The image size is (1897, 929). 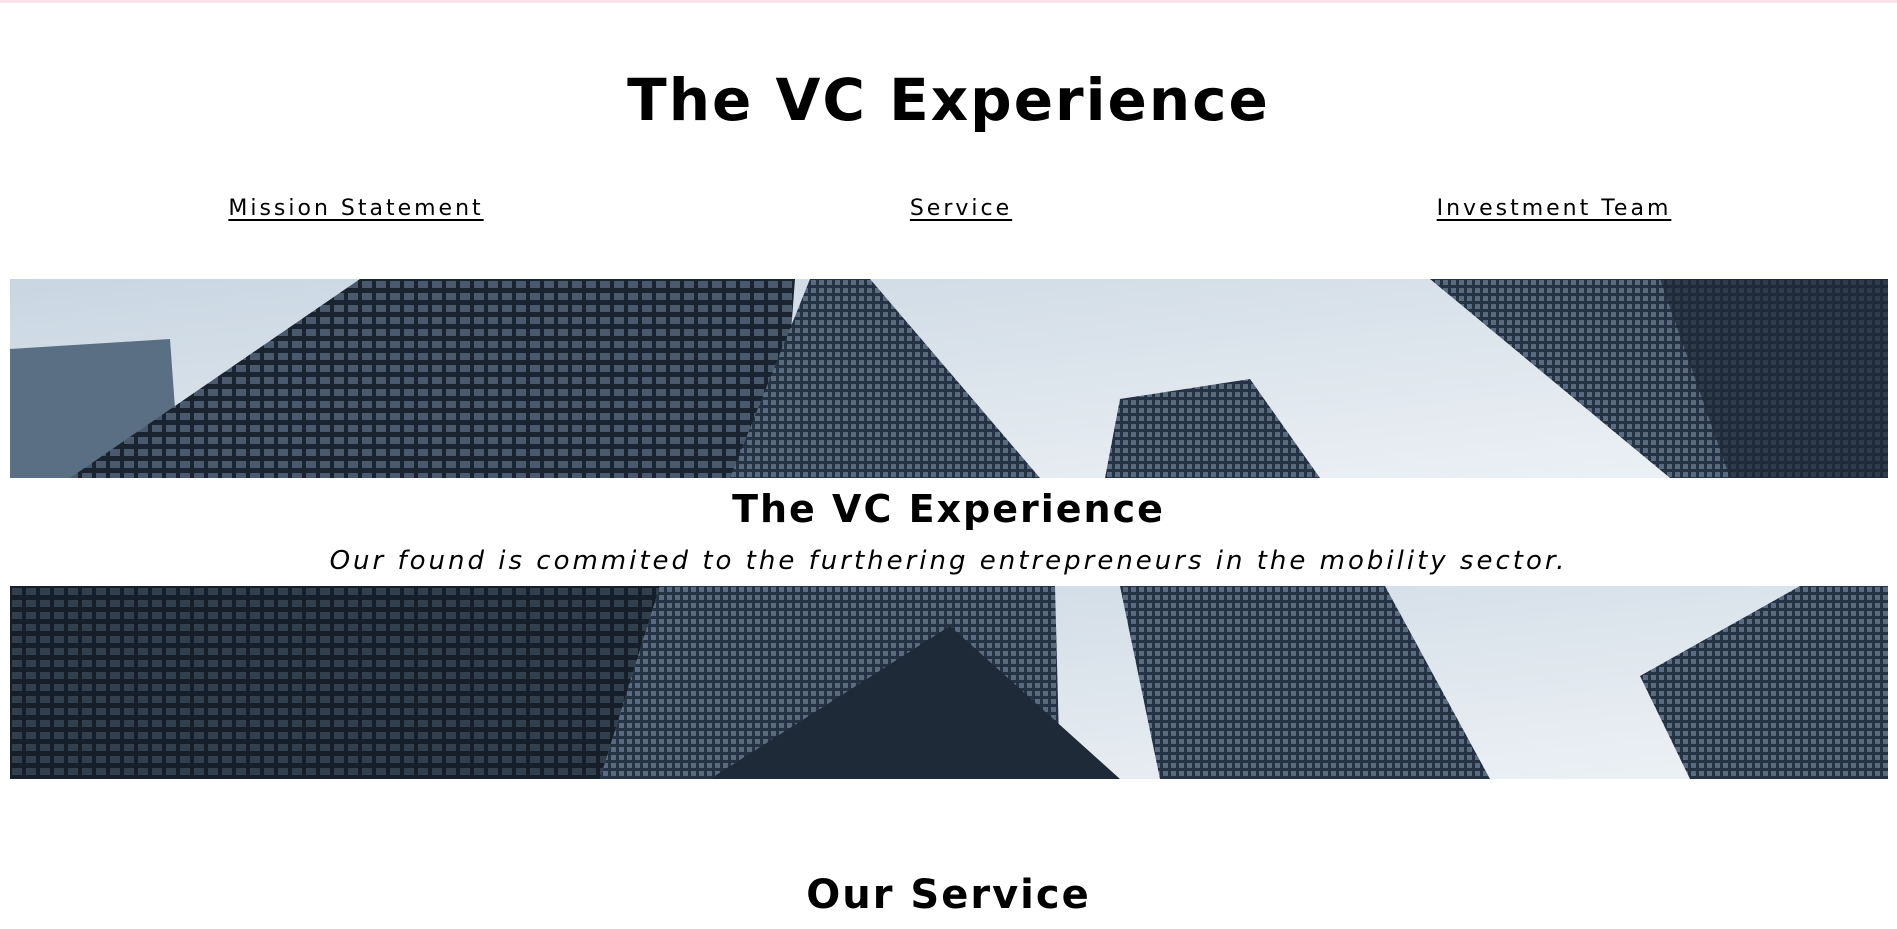 I want to click on hero-title: The VC Experience, so click(x=948, y=509).